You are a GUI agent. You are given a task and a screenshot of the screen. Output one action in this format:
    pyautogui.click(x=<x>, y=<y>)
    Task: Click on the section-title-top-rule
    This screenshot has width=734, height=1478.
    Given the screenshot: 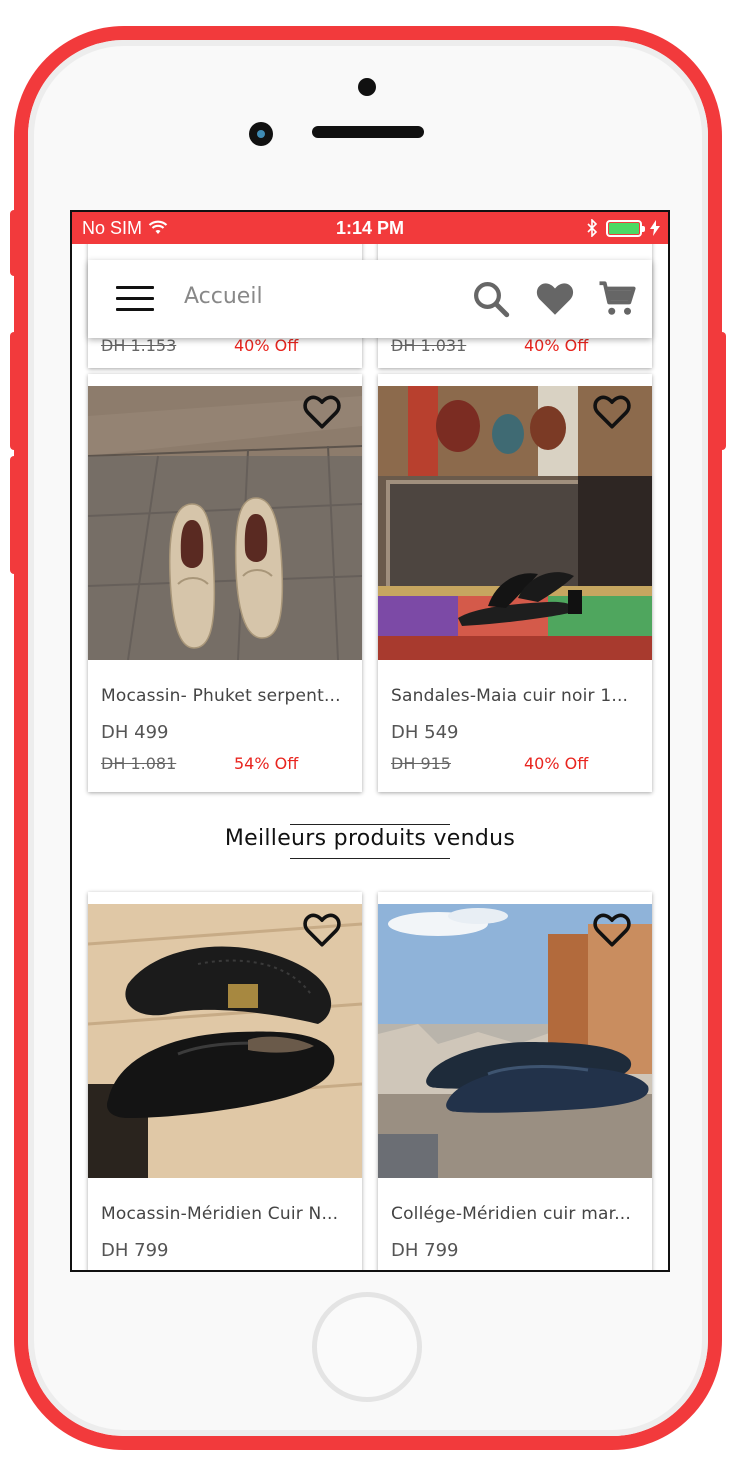 What is the action you would take?
    pyautogui.click(x=370, y=824)
    